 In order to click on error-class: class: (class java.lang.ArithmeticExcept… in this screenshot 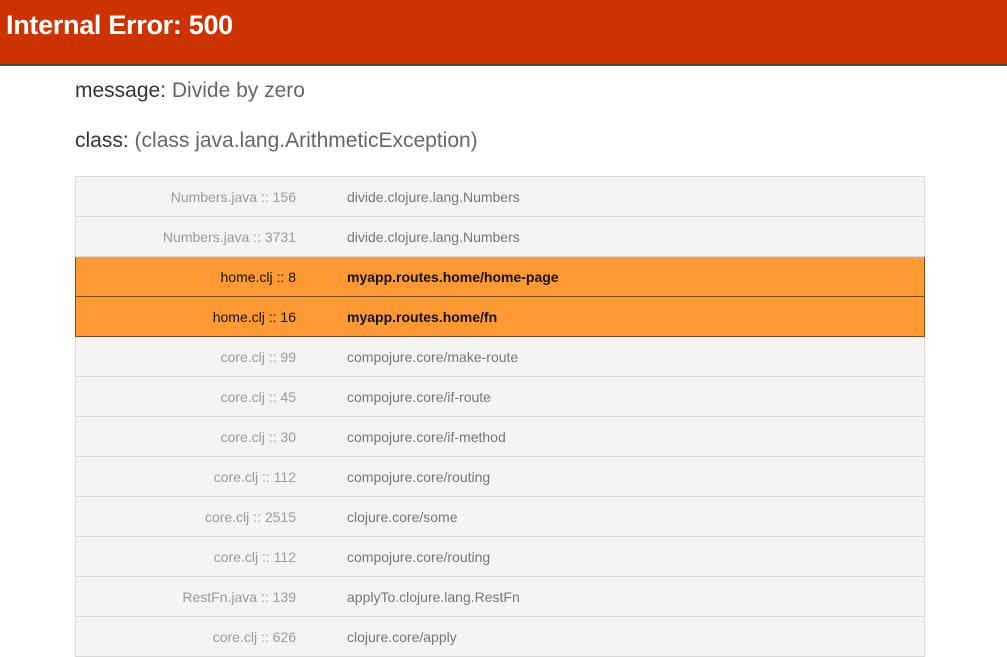, I will do `click(276, 141)`.